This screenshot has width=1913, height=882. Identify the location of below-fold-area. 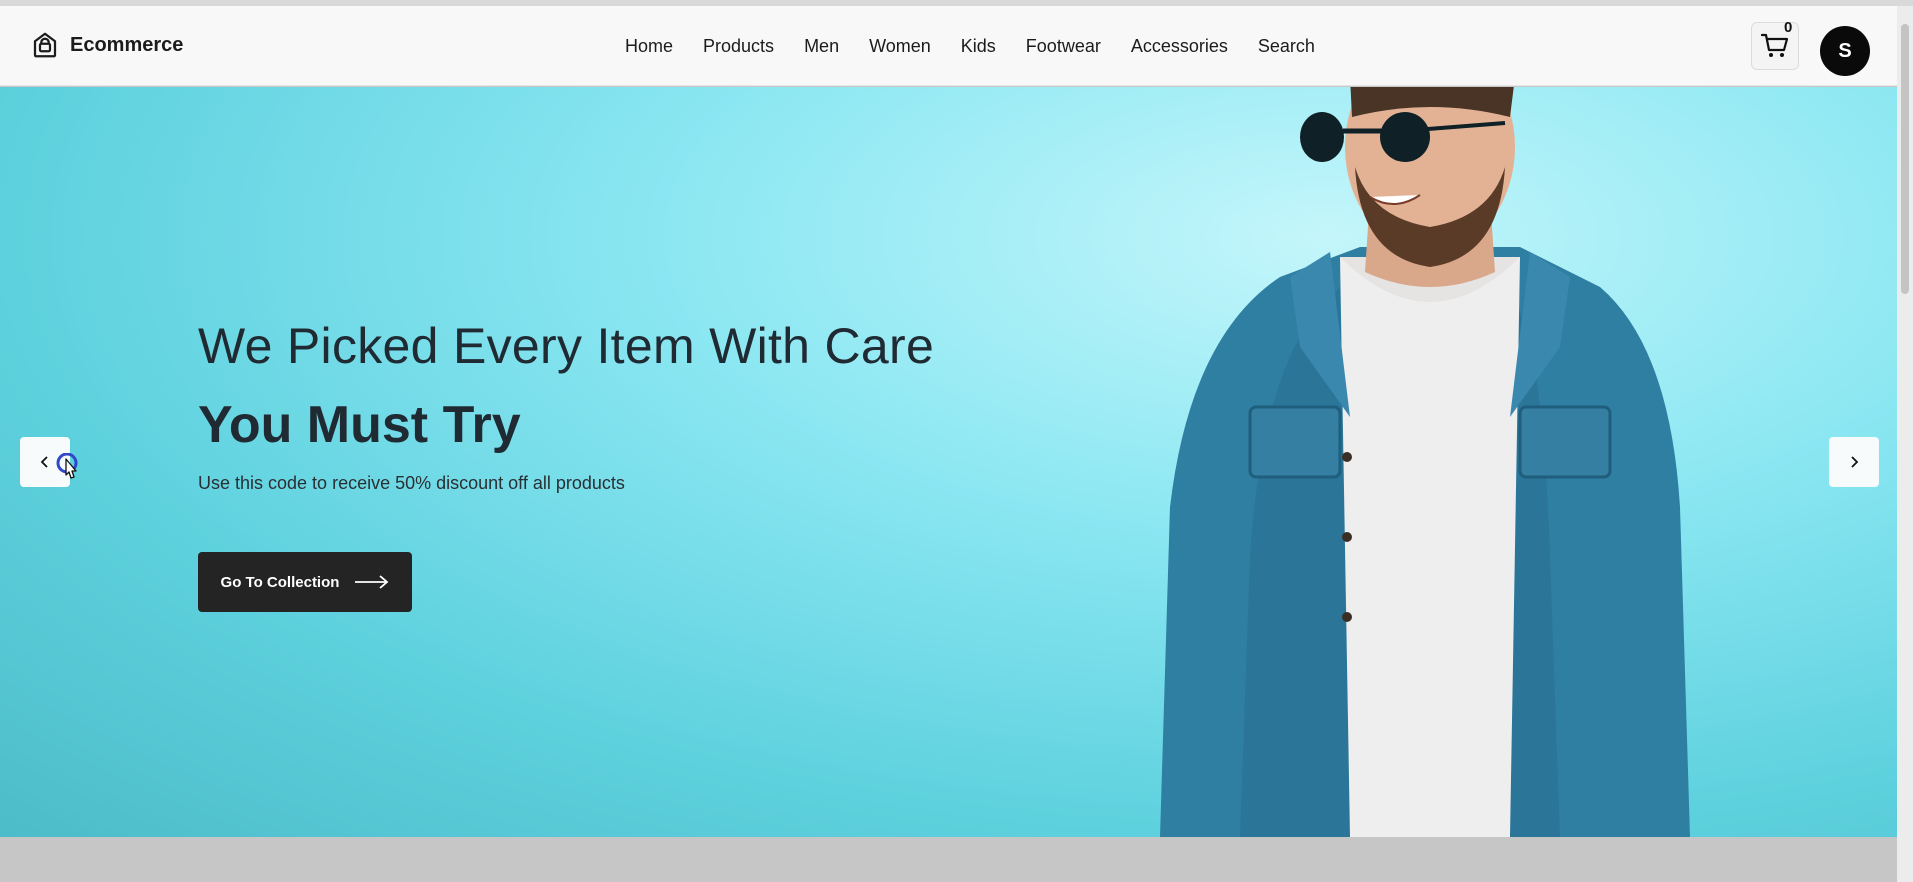
(948, 859).